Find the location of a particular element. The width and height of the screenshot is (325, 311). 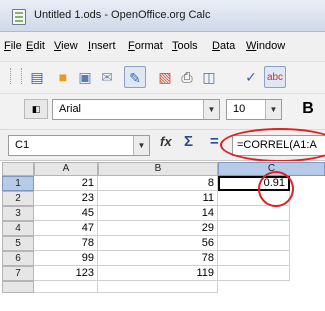

cell-a2: 23 is located at coordinates (66, 198).